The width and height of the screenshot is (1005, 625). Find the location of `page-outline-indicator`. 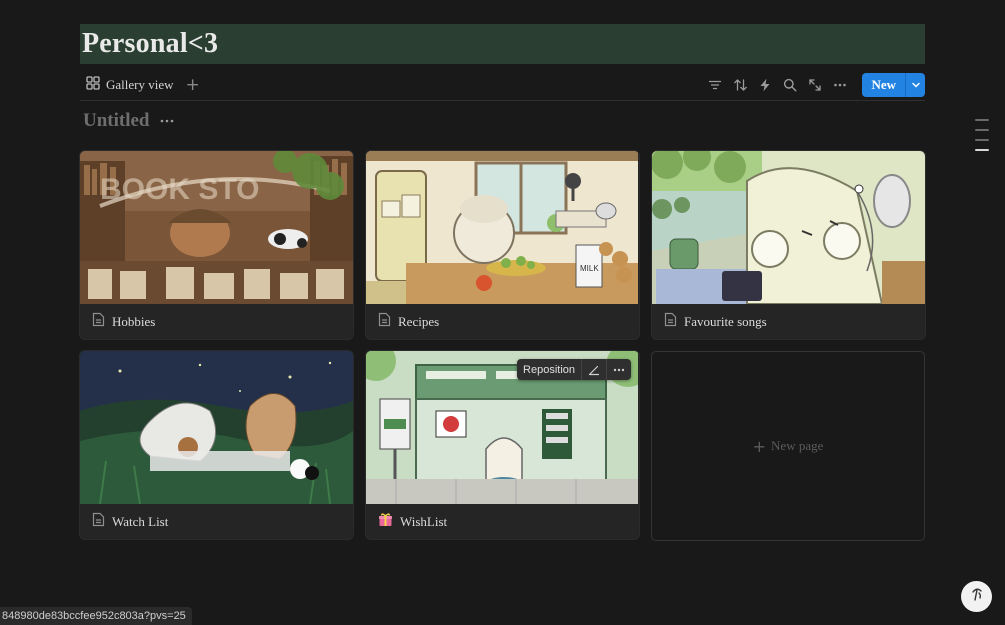

page-outline-indicator is located at coordinates (982, 135).